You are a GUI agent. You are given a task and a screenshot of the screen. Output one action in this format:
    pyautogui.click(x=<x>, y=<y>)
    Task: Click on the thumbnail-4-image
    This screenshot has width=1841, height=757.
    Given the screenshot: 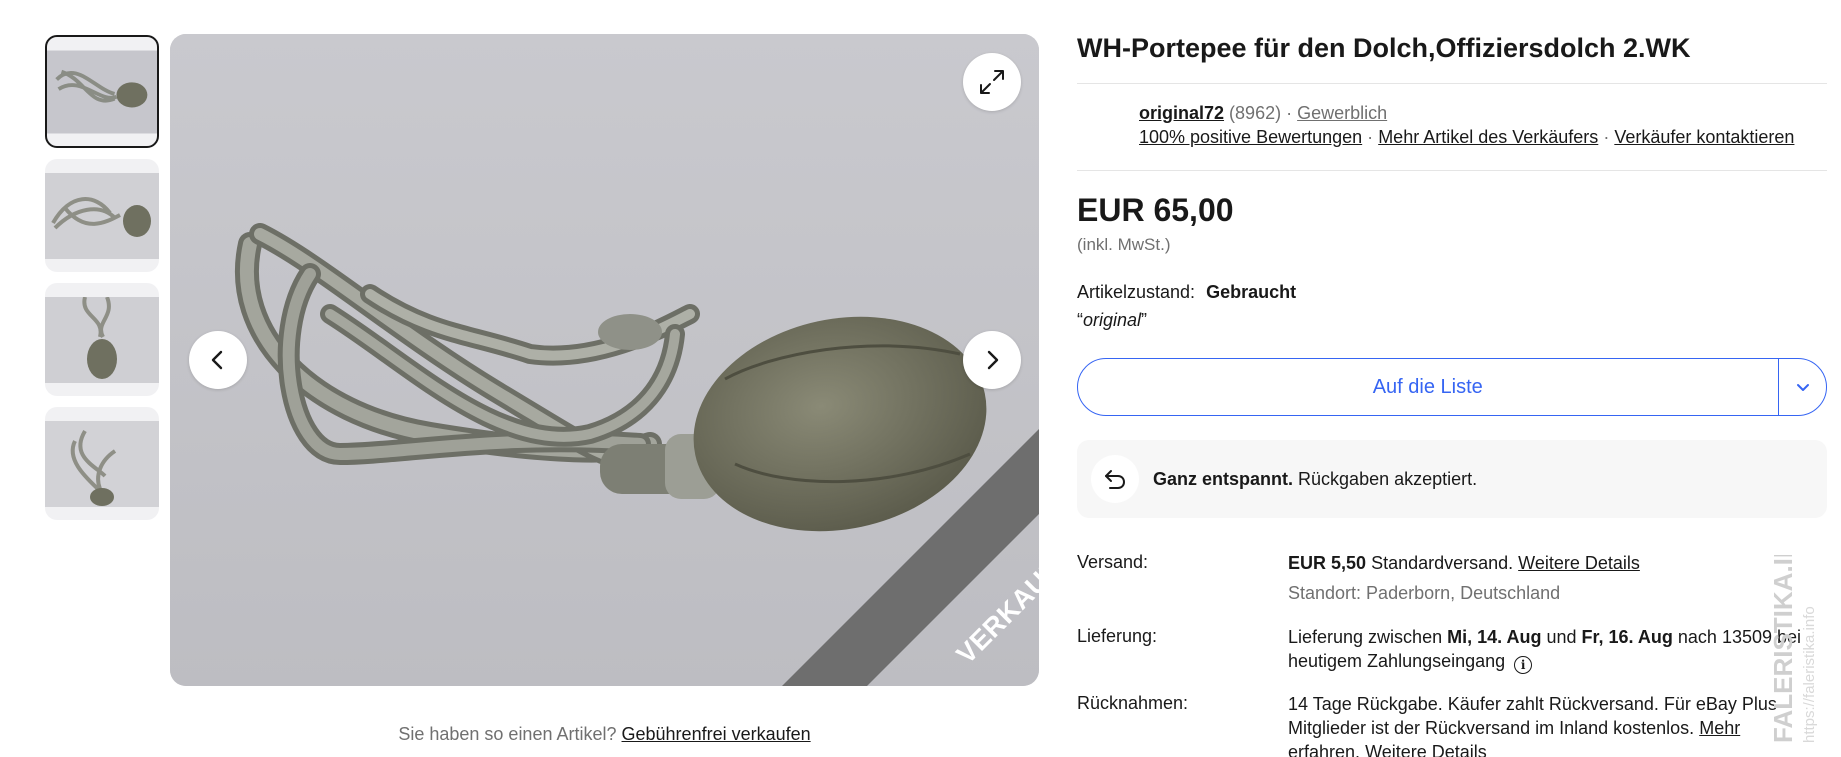 What is the action you would take?
    pyautogui.click(x=102, y=463)
    